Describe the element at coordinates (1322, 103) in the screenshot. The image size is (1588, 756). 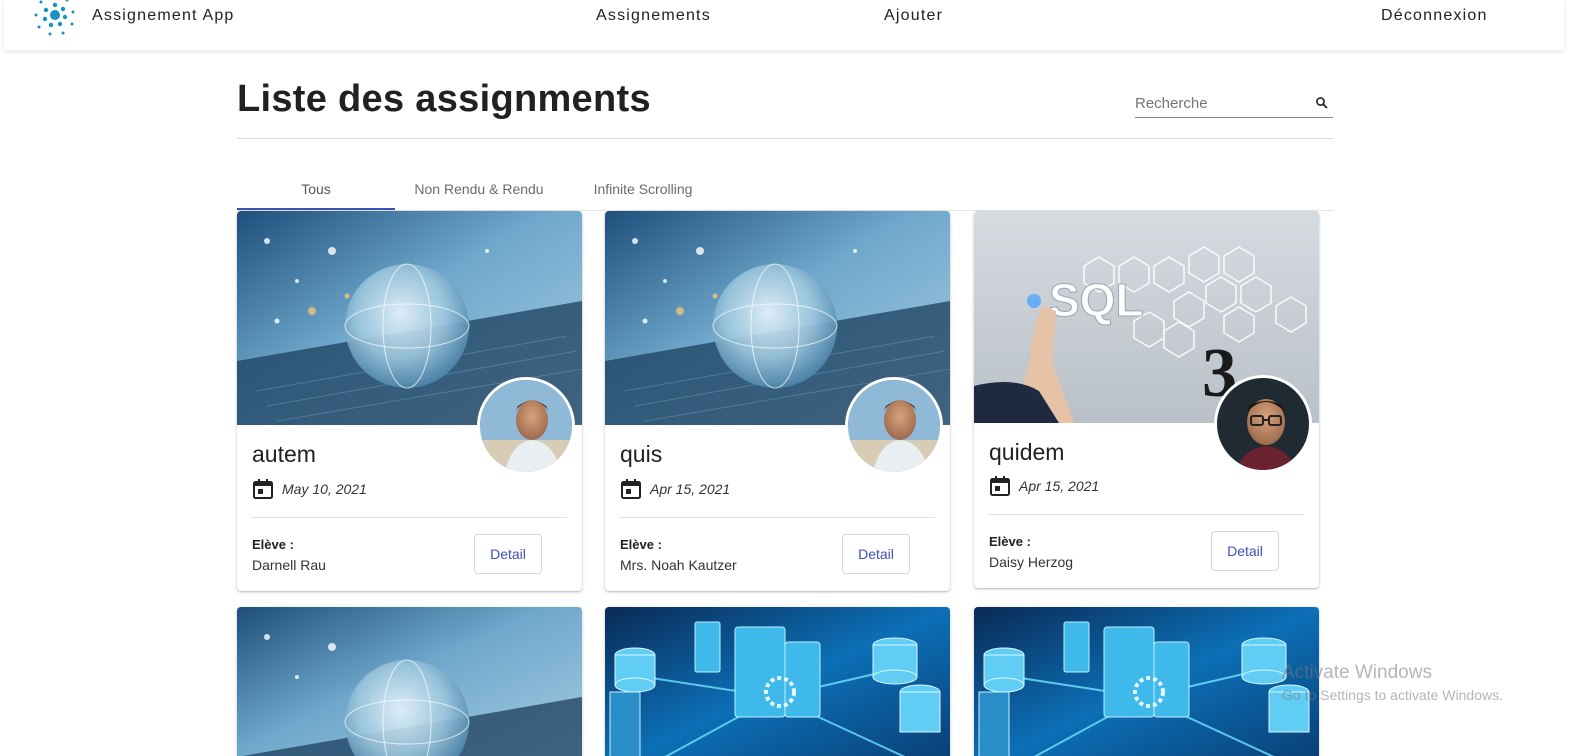
I see `search-icon` at that location.